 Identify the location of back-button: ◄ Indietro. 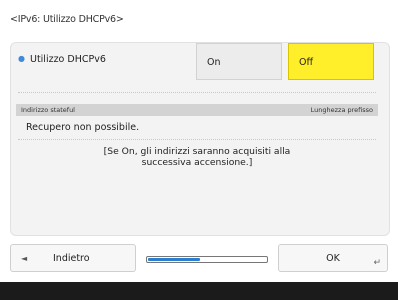
(73, 258).